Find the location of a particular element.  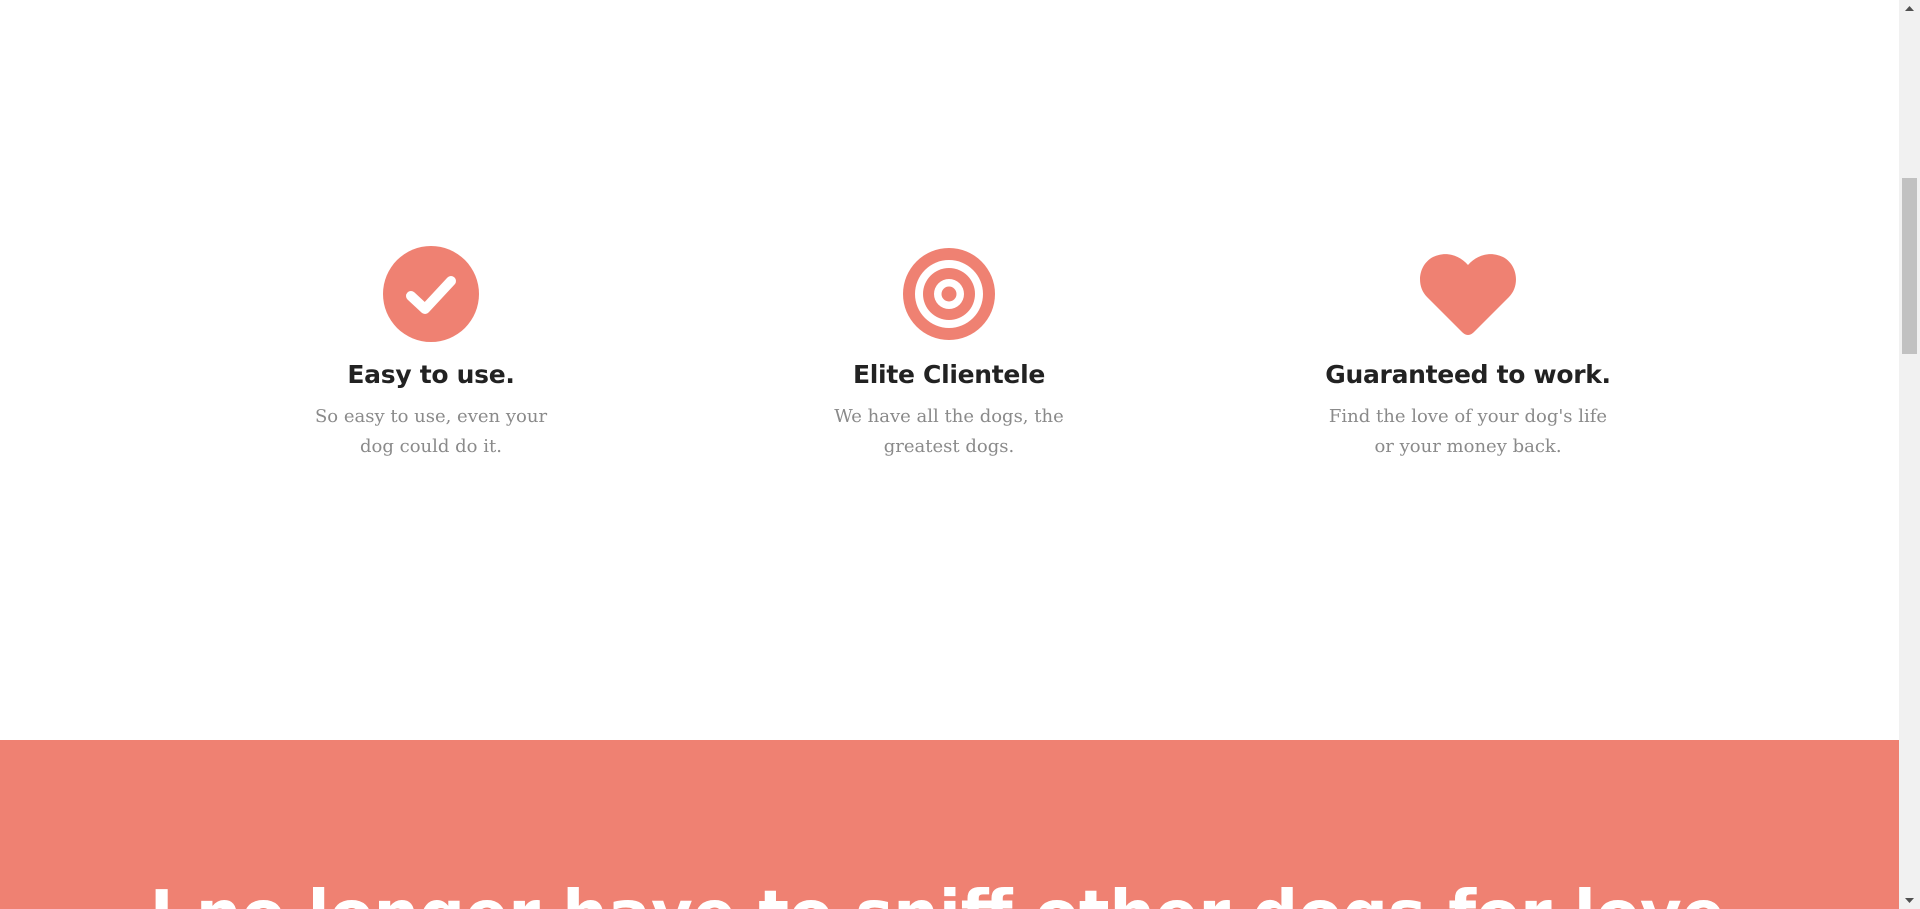

heart-icon is located at coordinates (1468, 294).